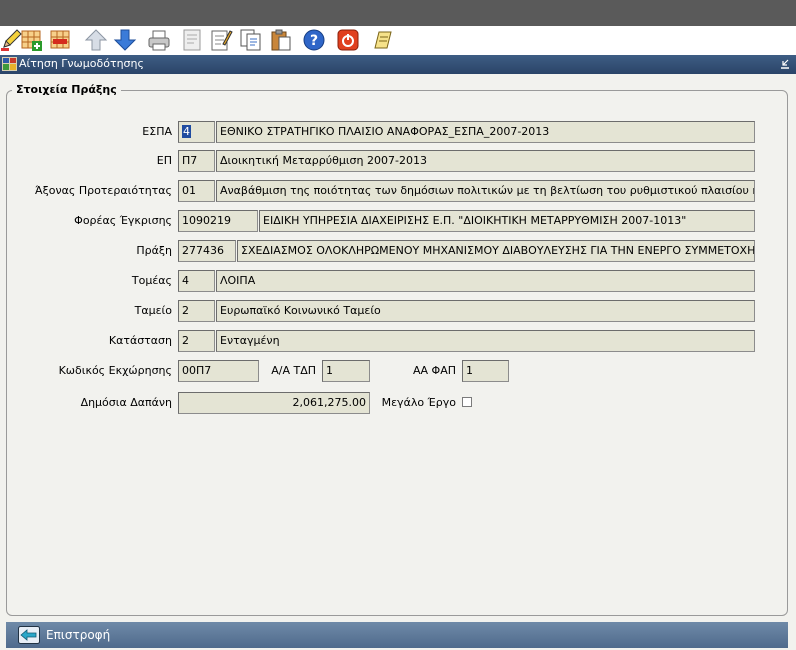 This screenshot has height=650, width=796. I want to click on espa-code-field: 4, so click(196, 132).